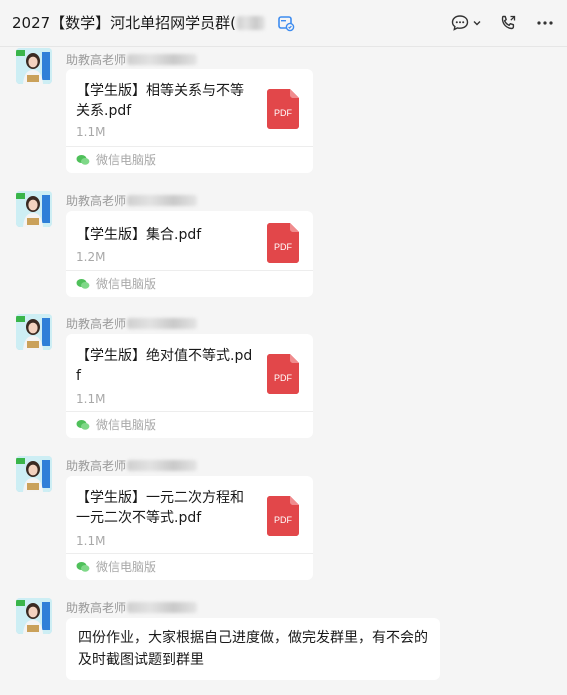  What do you see at coordinates (189, 528) in the screenshot?
I see `file-card: 【学生版】一元二次方程和一元二次不等式.pdf 1.1M PDF 微信电脑版` at bounding box center [189, 528].